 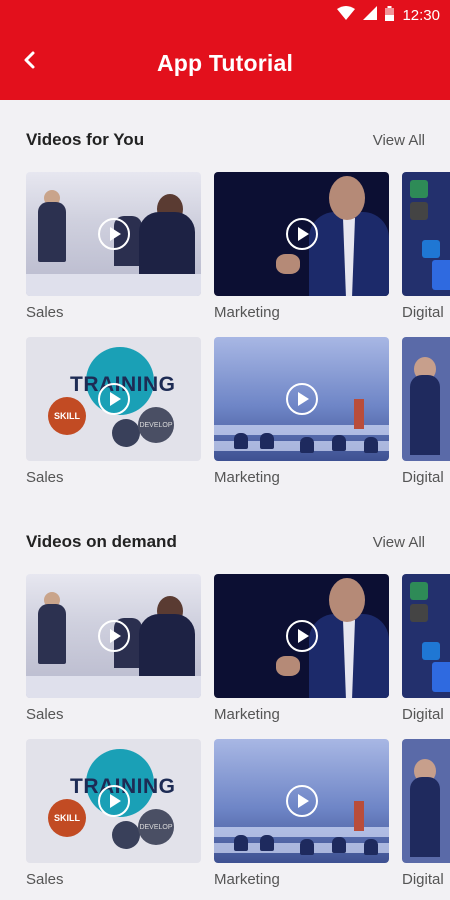 I want to click on app-bar: App Tutorial, so click(x=225, y=65).